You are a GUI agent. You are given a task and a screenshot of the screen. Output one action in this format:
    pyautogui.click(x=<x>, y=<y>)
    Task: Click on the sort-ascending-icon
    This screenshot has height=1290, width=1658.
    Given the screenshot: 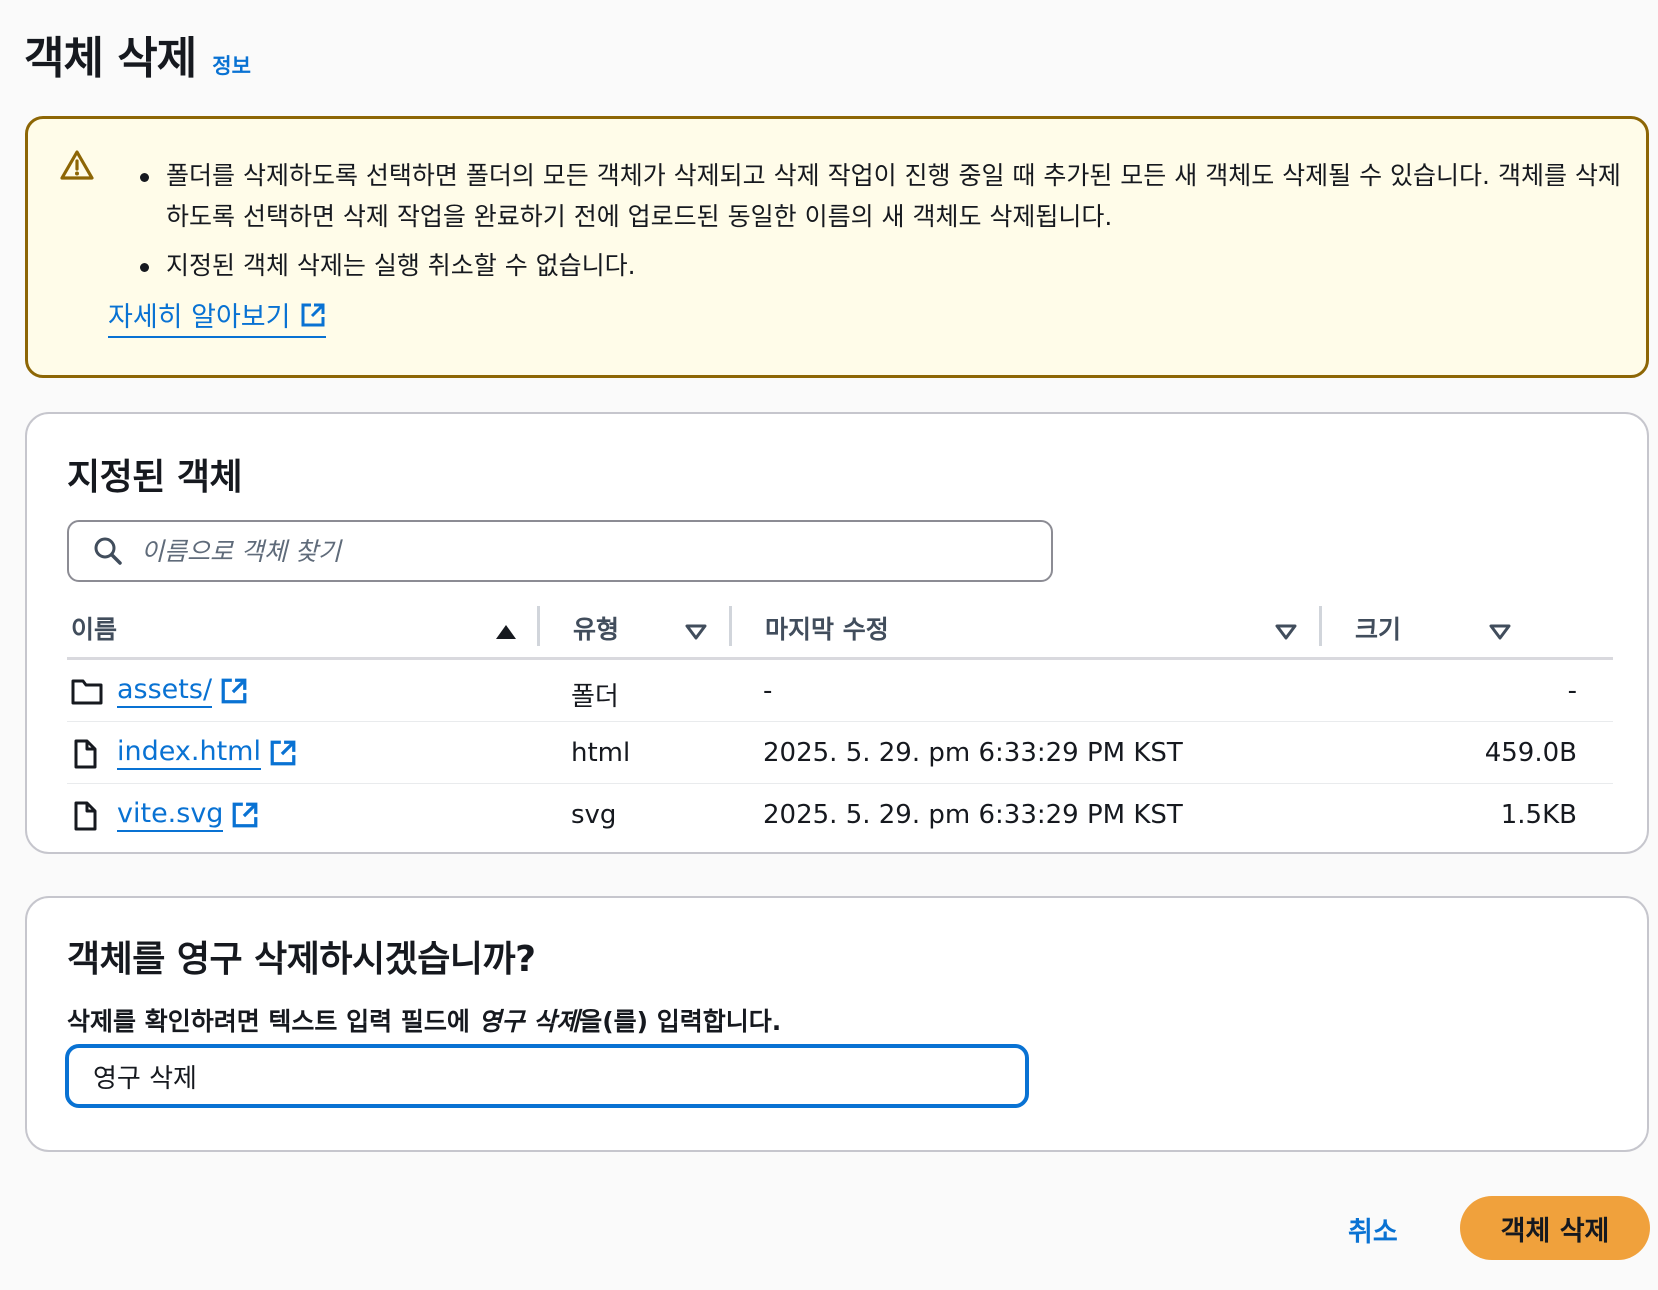 What is the action you would take?
    pyautogui.click(x=506, y=632)
    